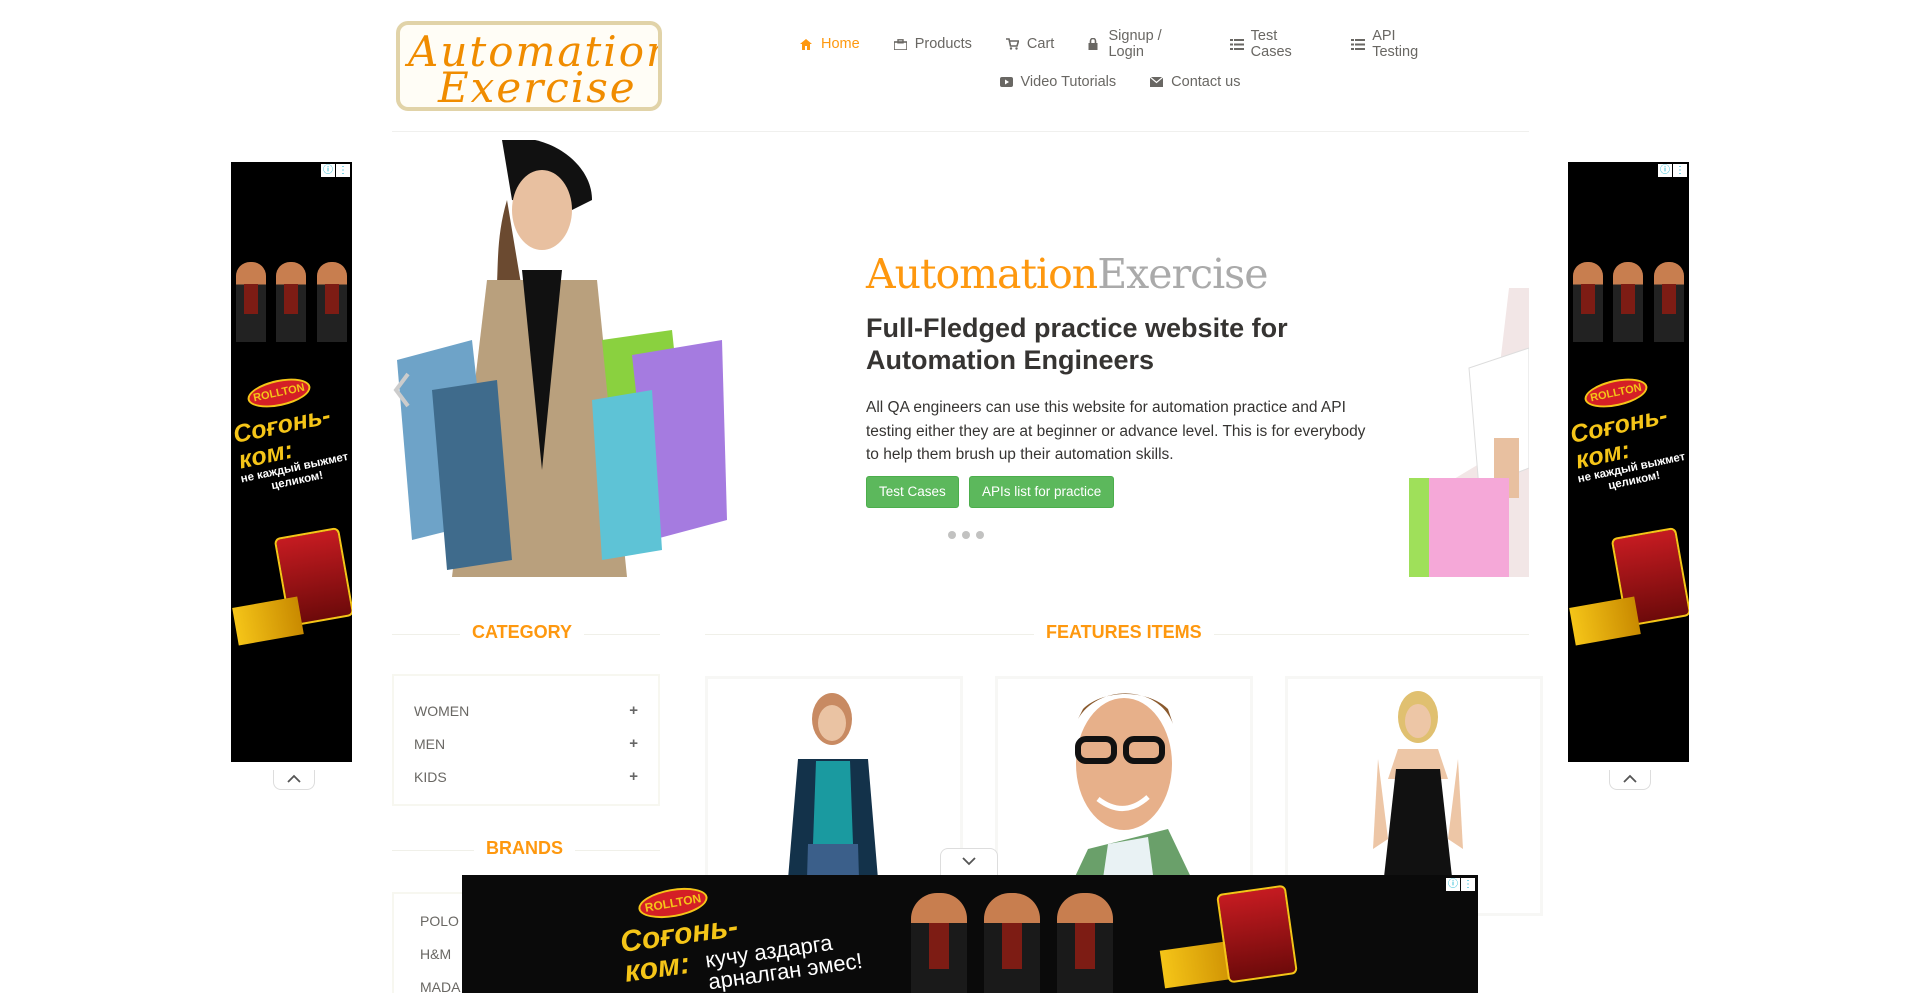 This screenshot has height=993, width=1920. Describe the element at coordinates (430, 743) in the screenshot. I see `category-label: MEN` at that location.